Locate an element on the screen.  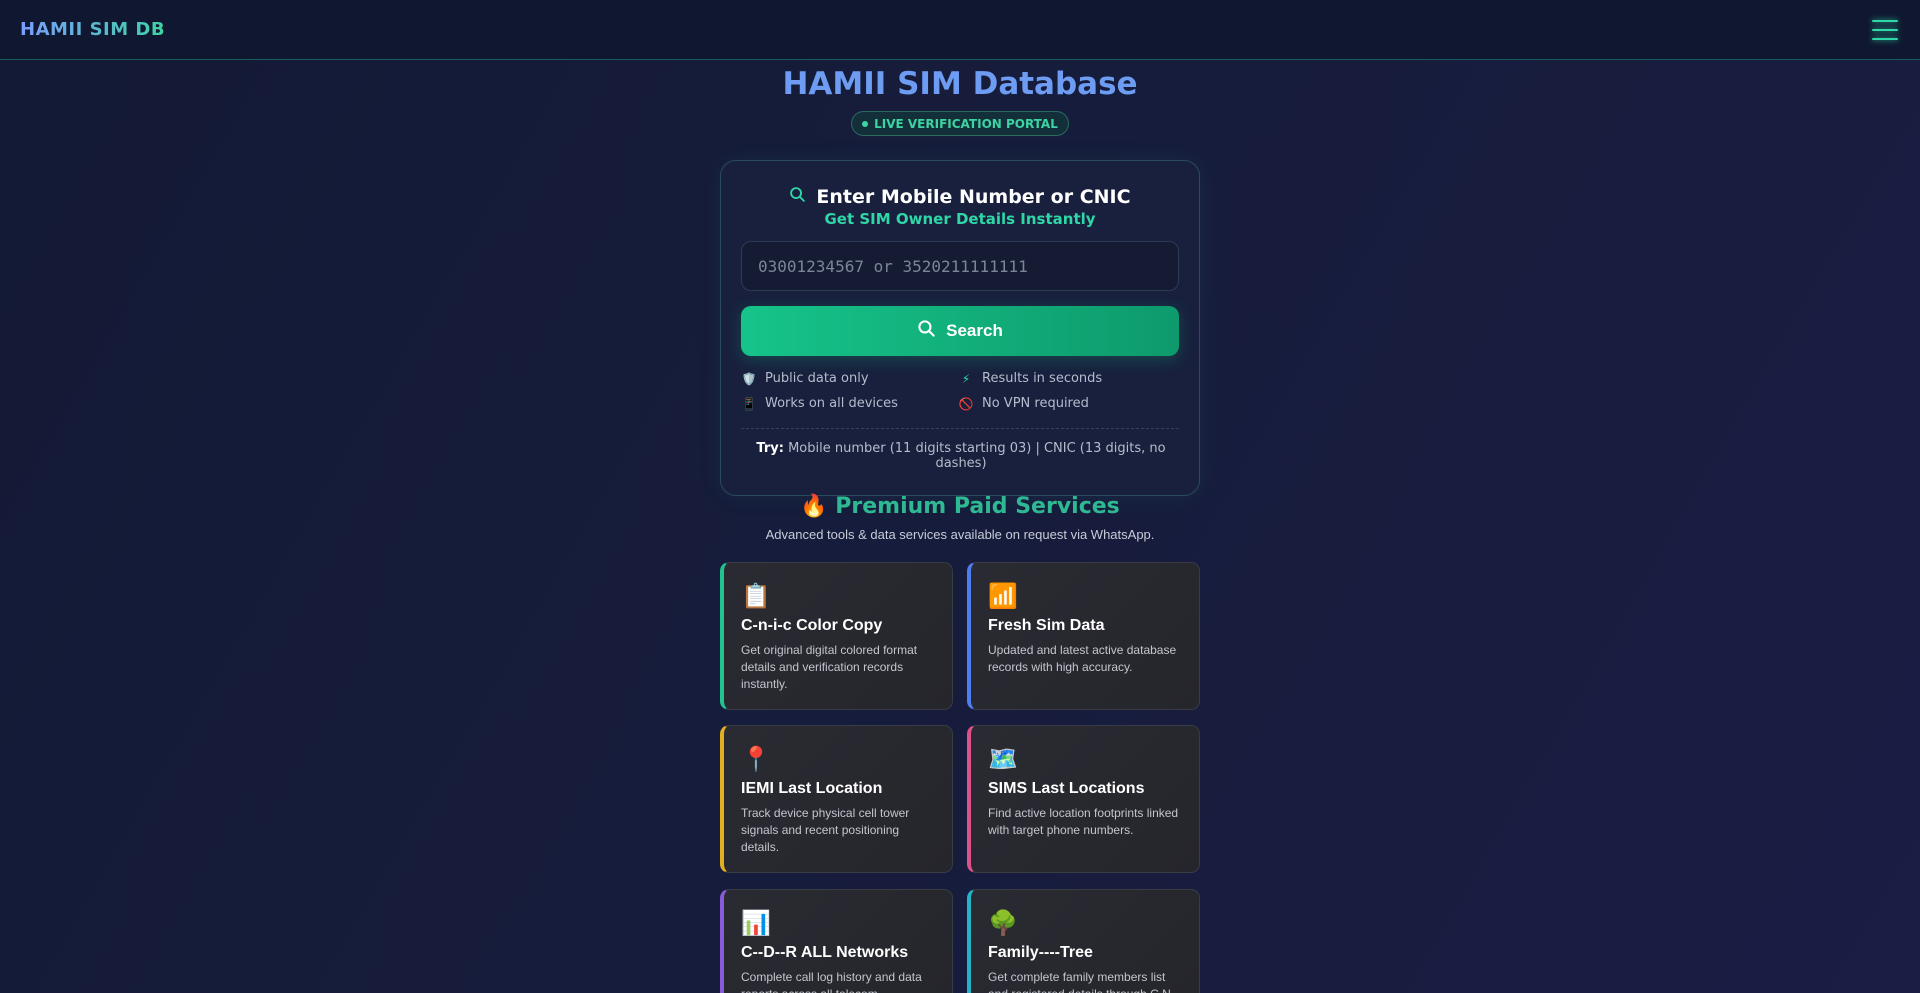
live-status-badge: LIVE VERIFICATION PORTAL is located at coordinates (960, 123).